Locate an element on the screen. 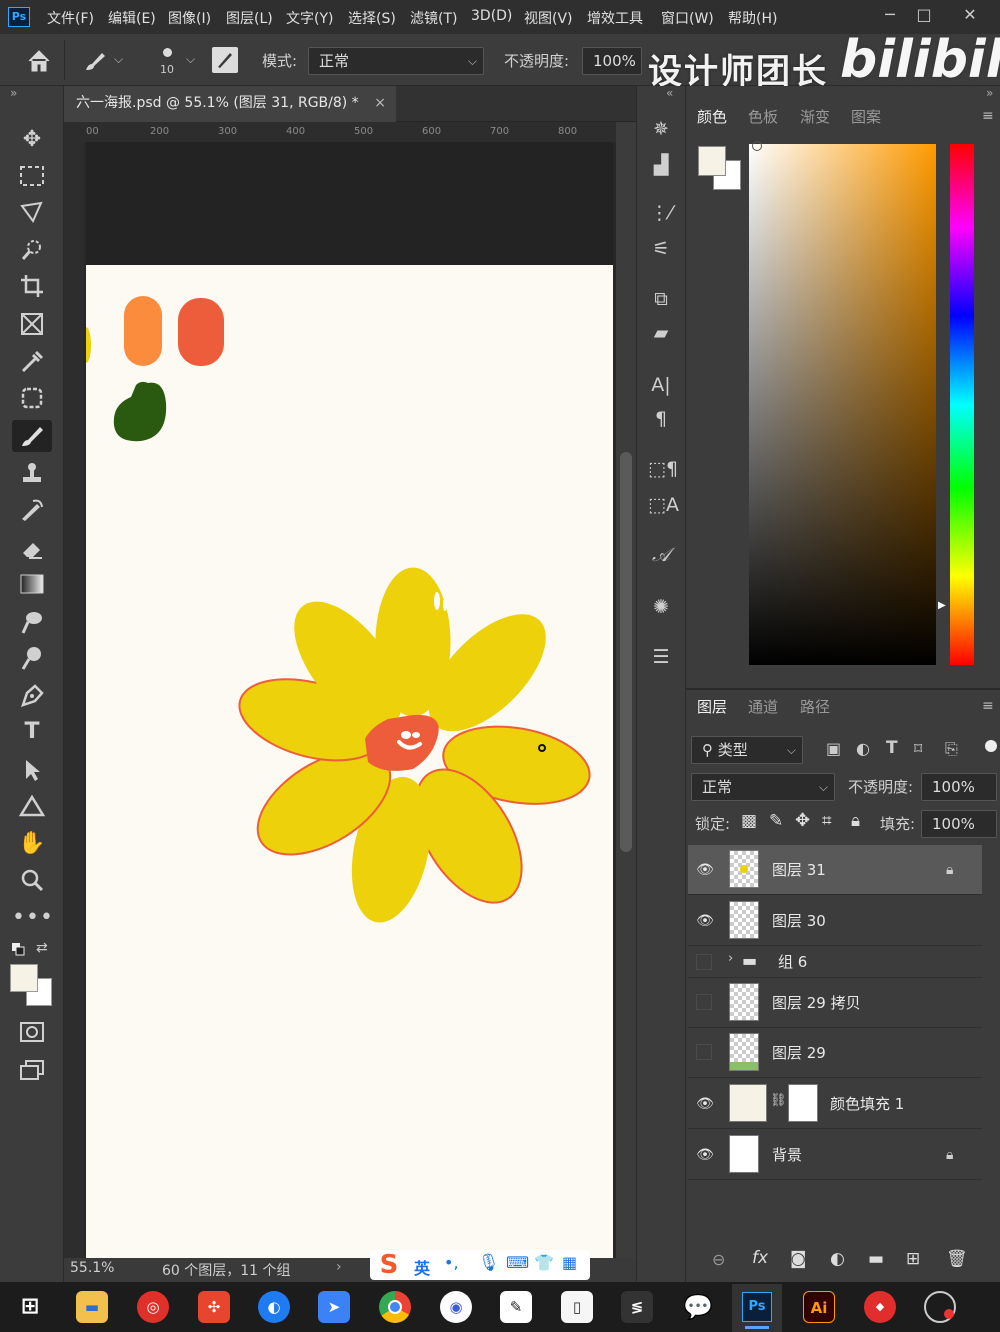 The height and width of the screenshot is (1332, 1000). lock-transparent-icon: ▩ is located at coordinates (749, 821).